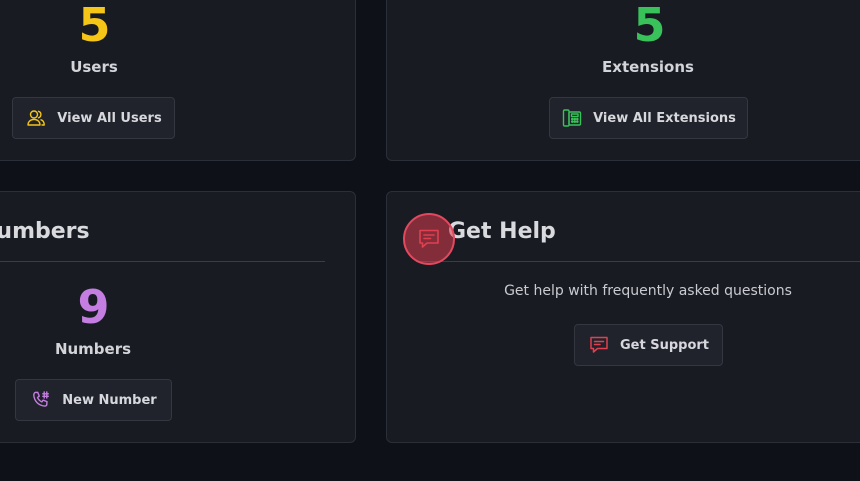  What do you see at coordinates (109, 400) in the screenshot?
I see `new-number-label: New Number` at bounding box center [109, 400].